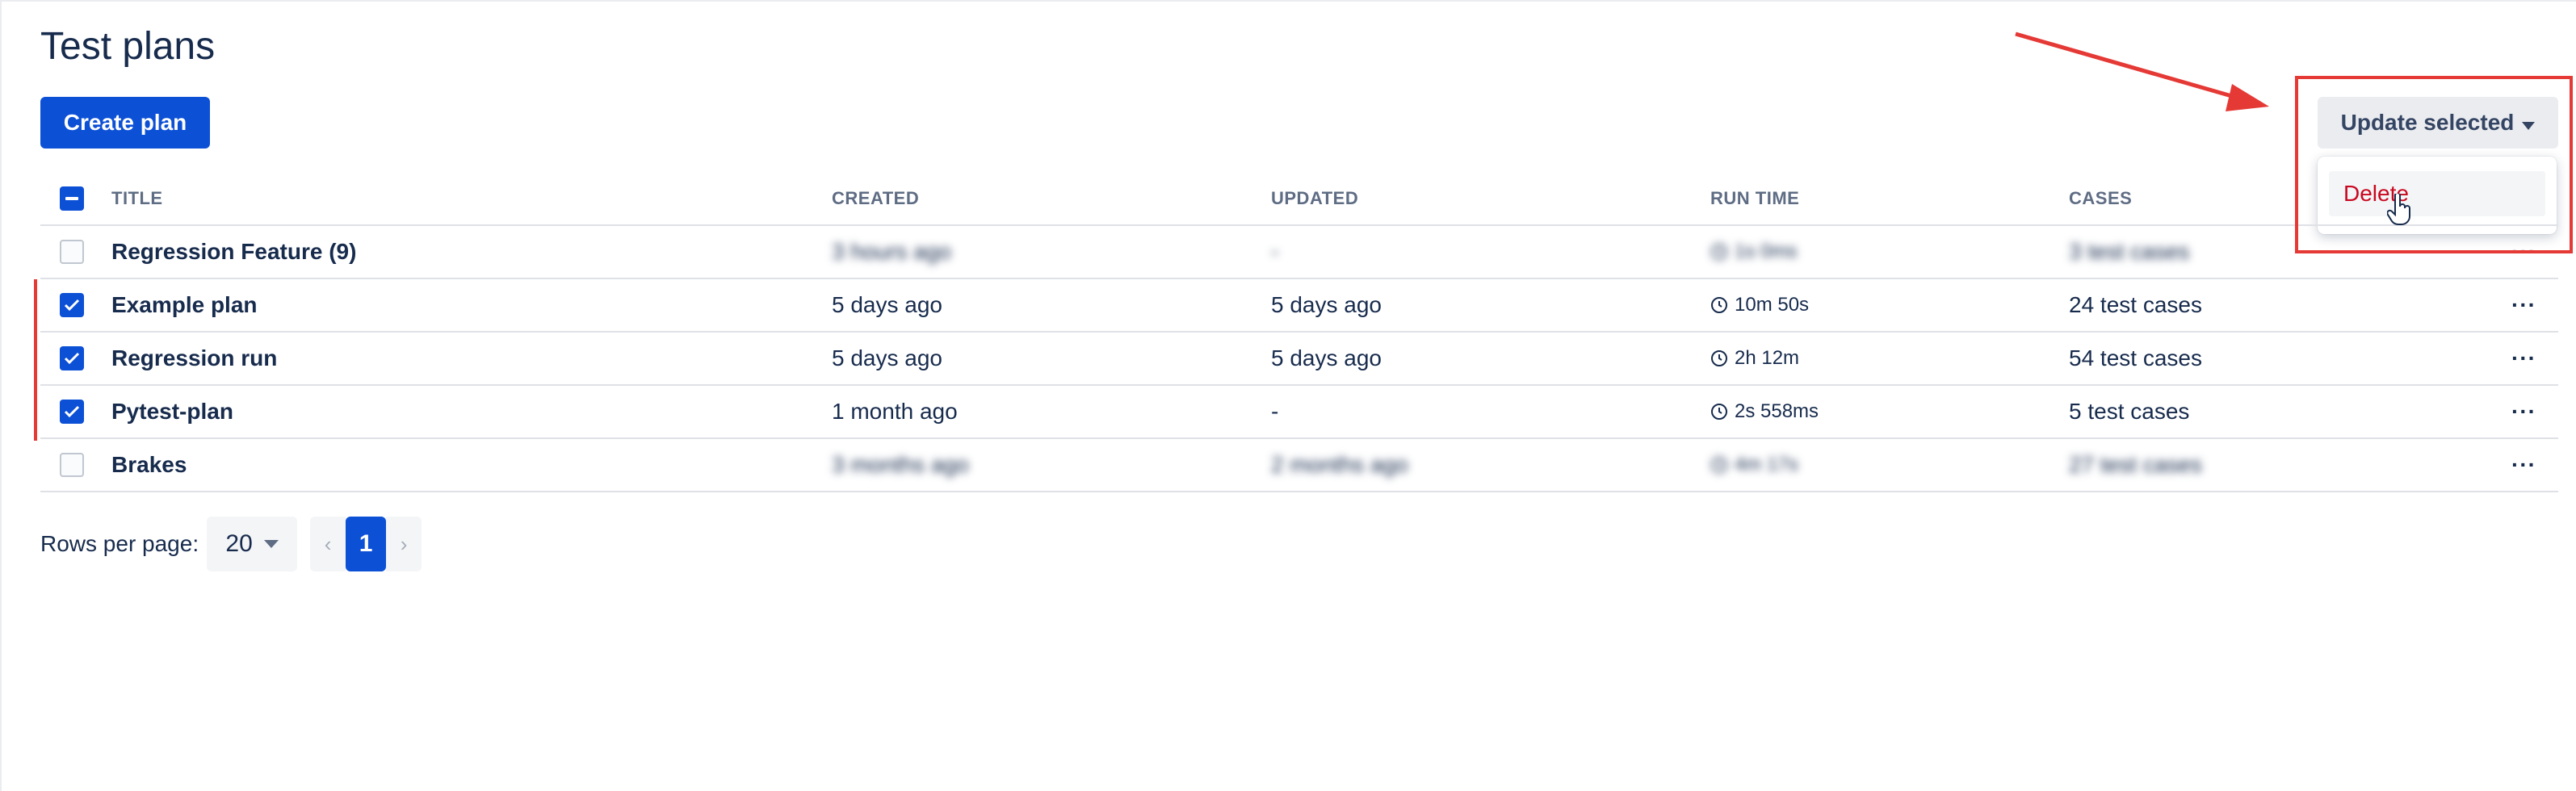 This screenshot has height=791, width=2576. I want to click on column-header-cases: CASES, so click(2100, 198).